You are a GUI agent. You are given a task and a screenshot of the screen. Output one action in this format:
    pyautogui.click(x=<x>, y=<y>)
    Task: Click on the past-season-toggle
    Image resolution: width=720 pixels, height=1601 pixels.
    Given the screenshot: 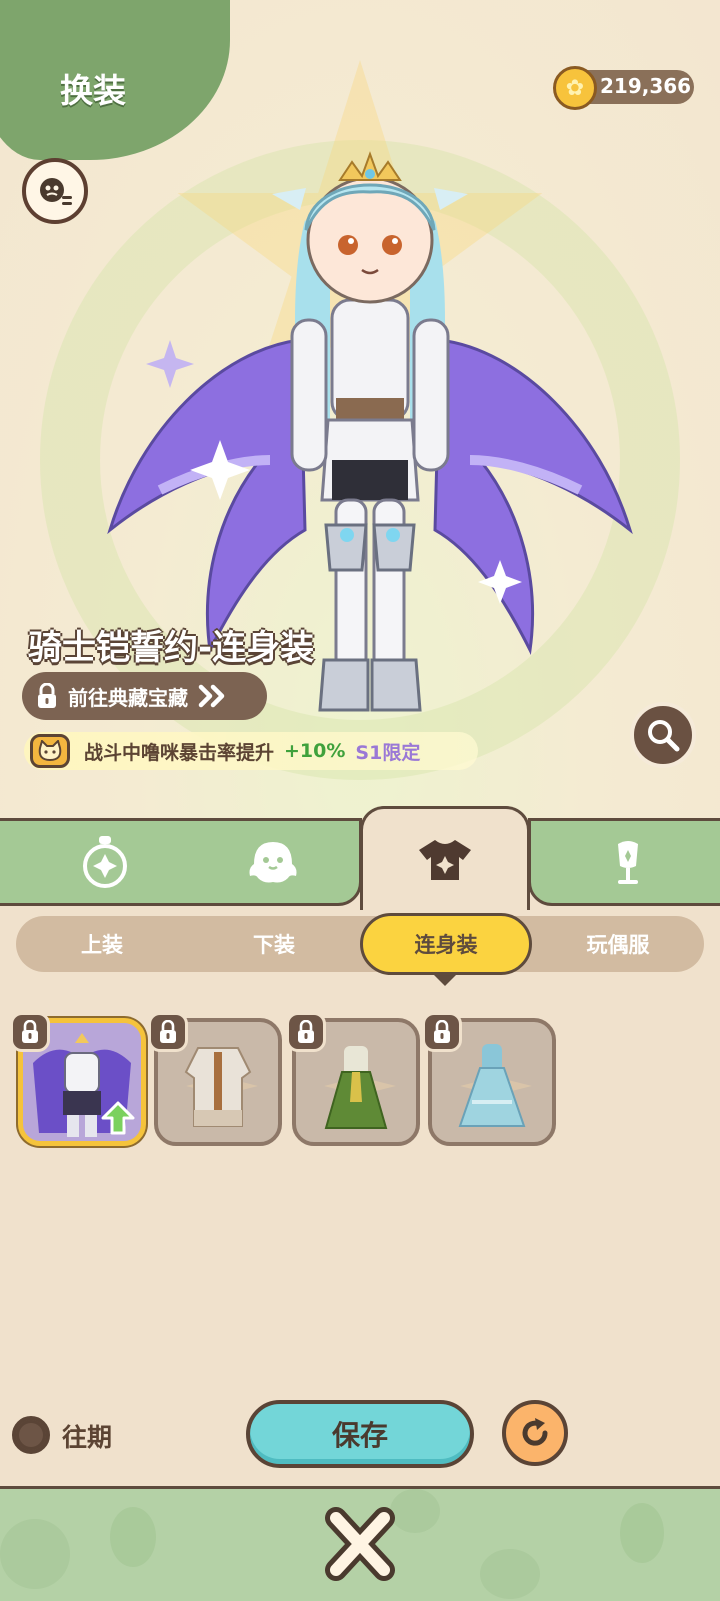 What is the action you would take?
    pyautogui.click(x=31, y=1435)
    